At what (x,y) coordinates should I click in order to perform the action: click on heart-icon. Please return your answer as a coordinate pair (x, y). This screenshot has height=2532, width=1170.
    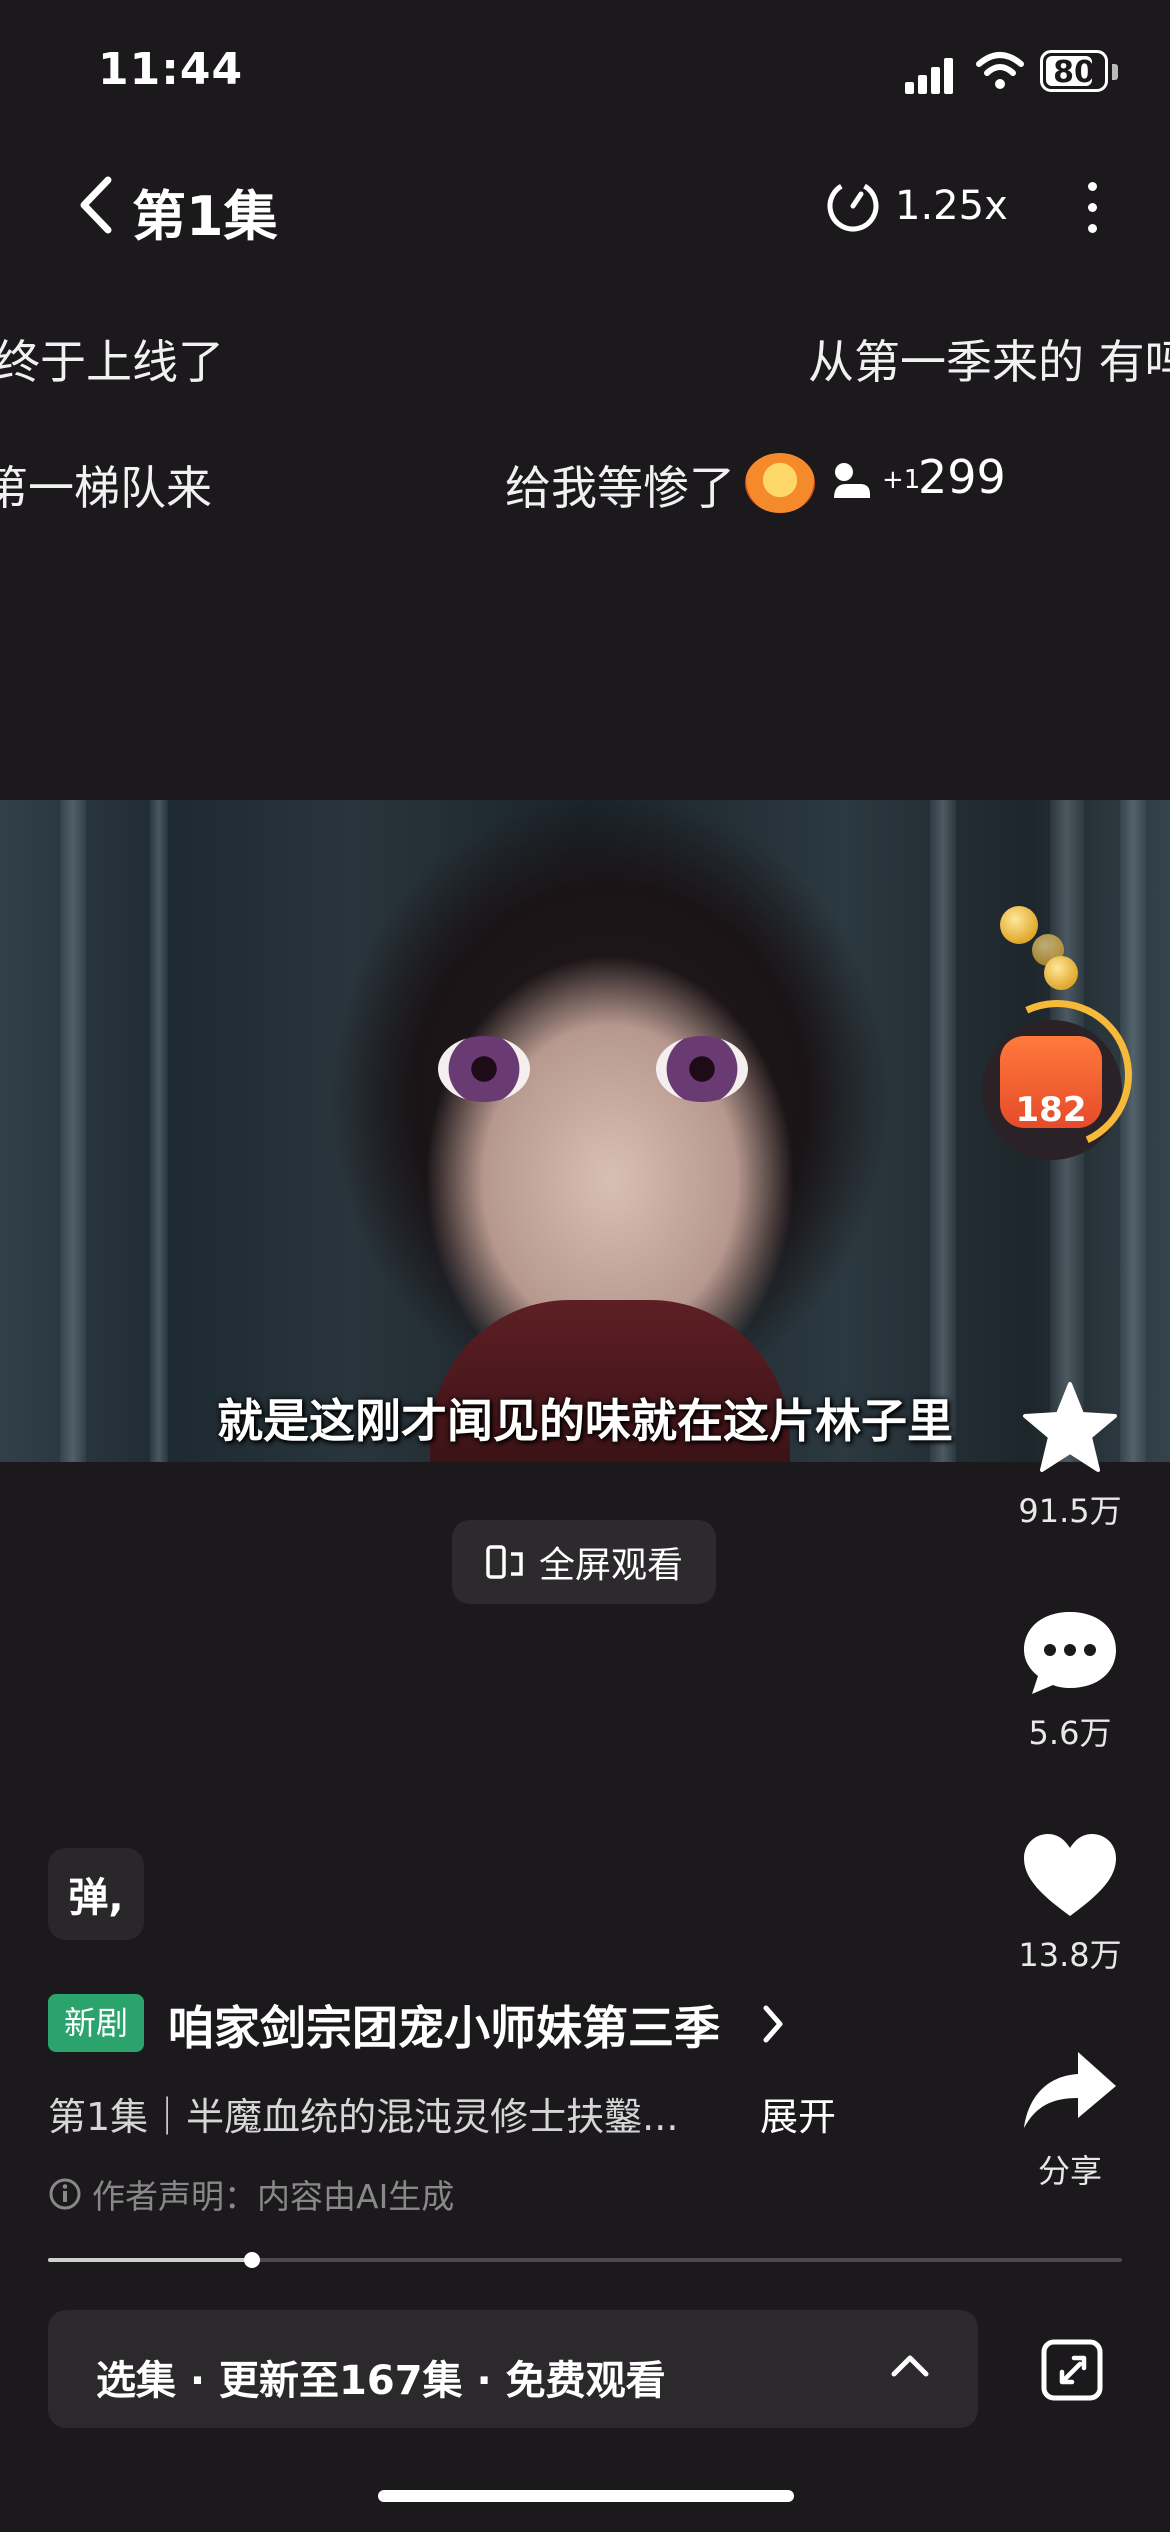
    Looking at the image, I should click on (1070, 1875).